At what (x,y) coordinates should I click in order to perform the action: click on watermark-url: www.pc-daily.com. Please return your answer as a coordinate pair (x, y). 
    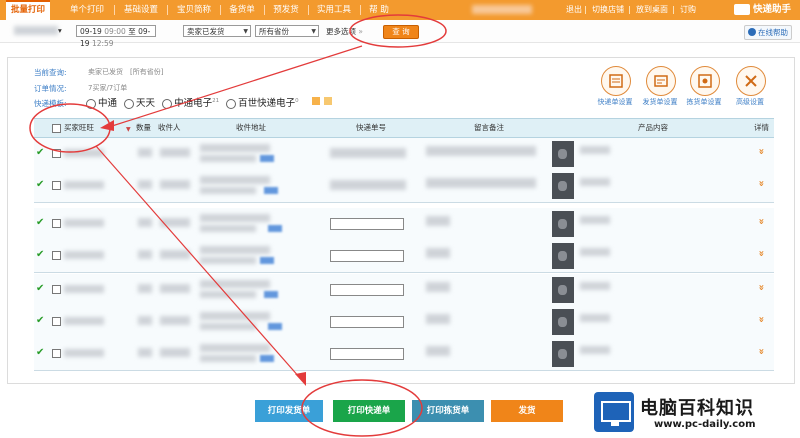
    Looking at the image, I should click on (705, 424).